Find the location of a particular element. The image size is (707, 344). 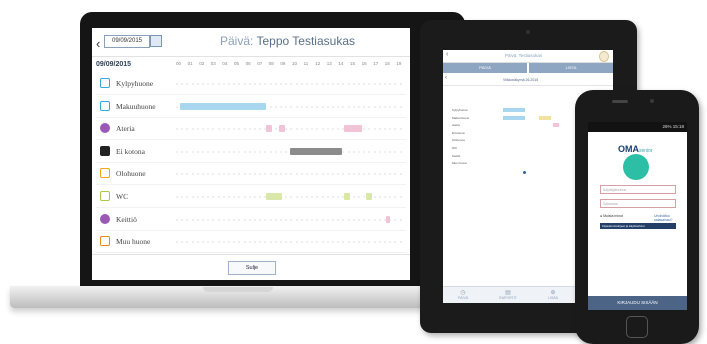

meal-icon is located at coordinates (105, 128).